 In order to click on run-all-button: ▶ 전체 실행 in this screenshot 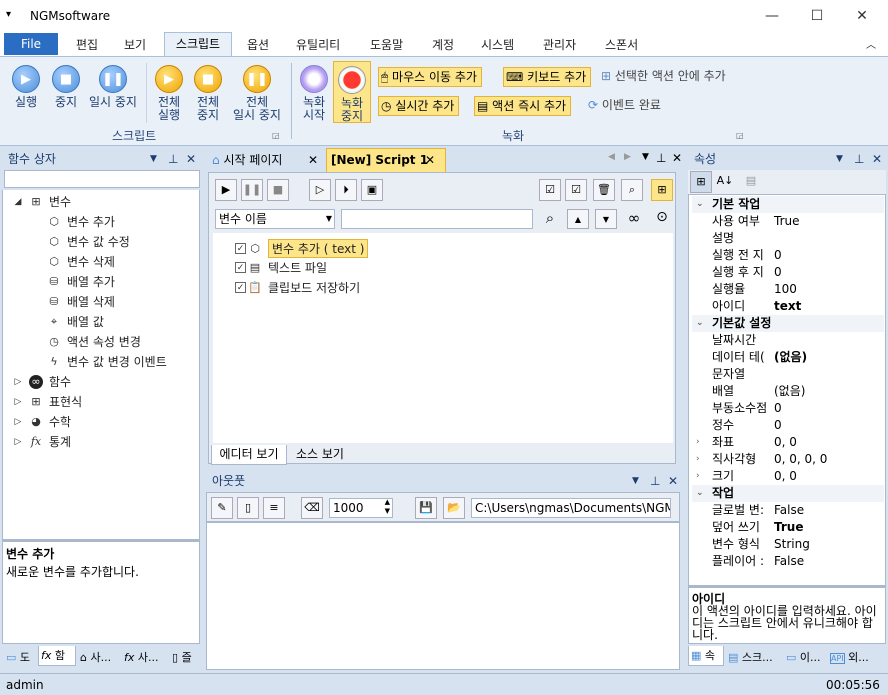, I will do `click(169, 93)`.